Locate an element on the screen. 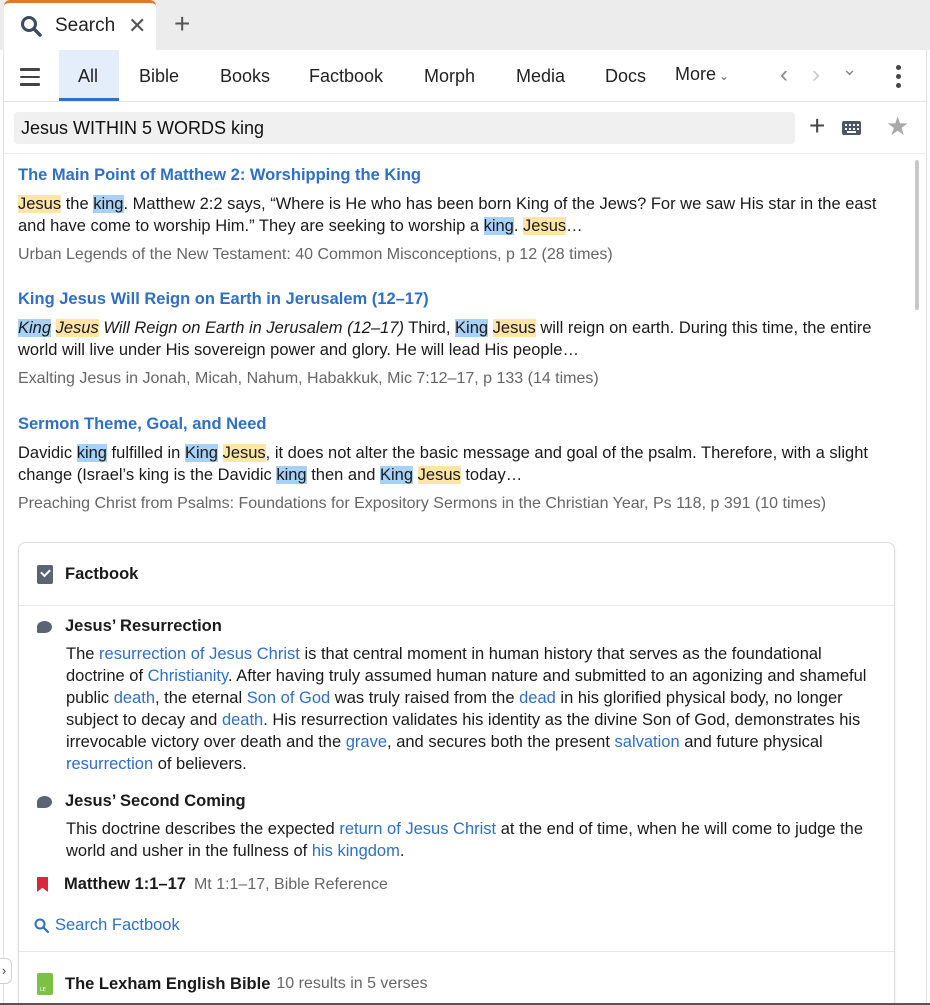  expand-panel-icon: › is located at coordinates (6, 971).